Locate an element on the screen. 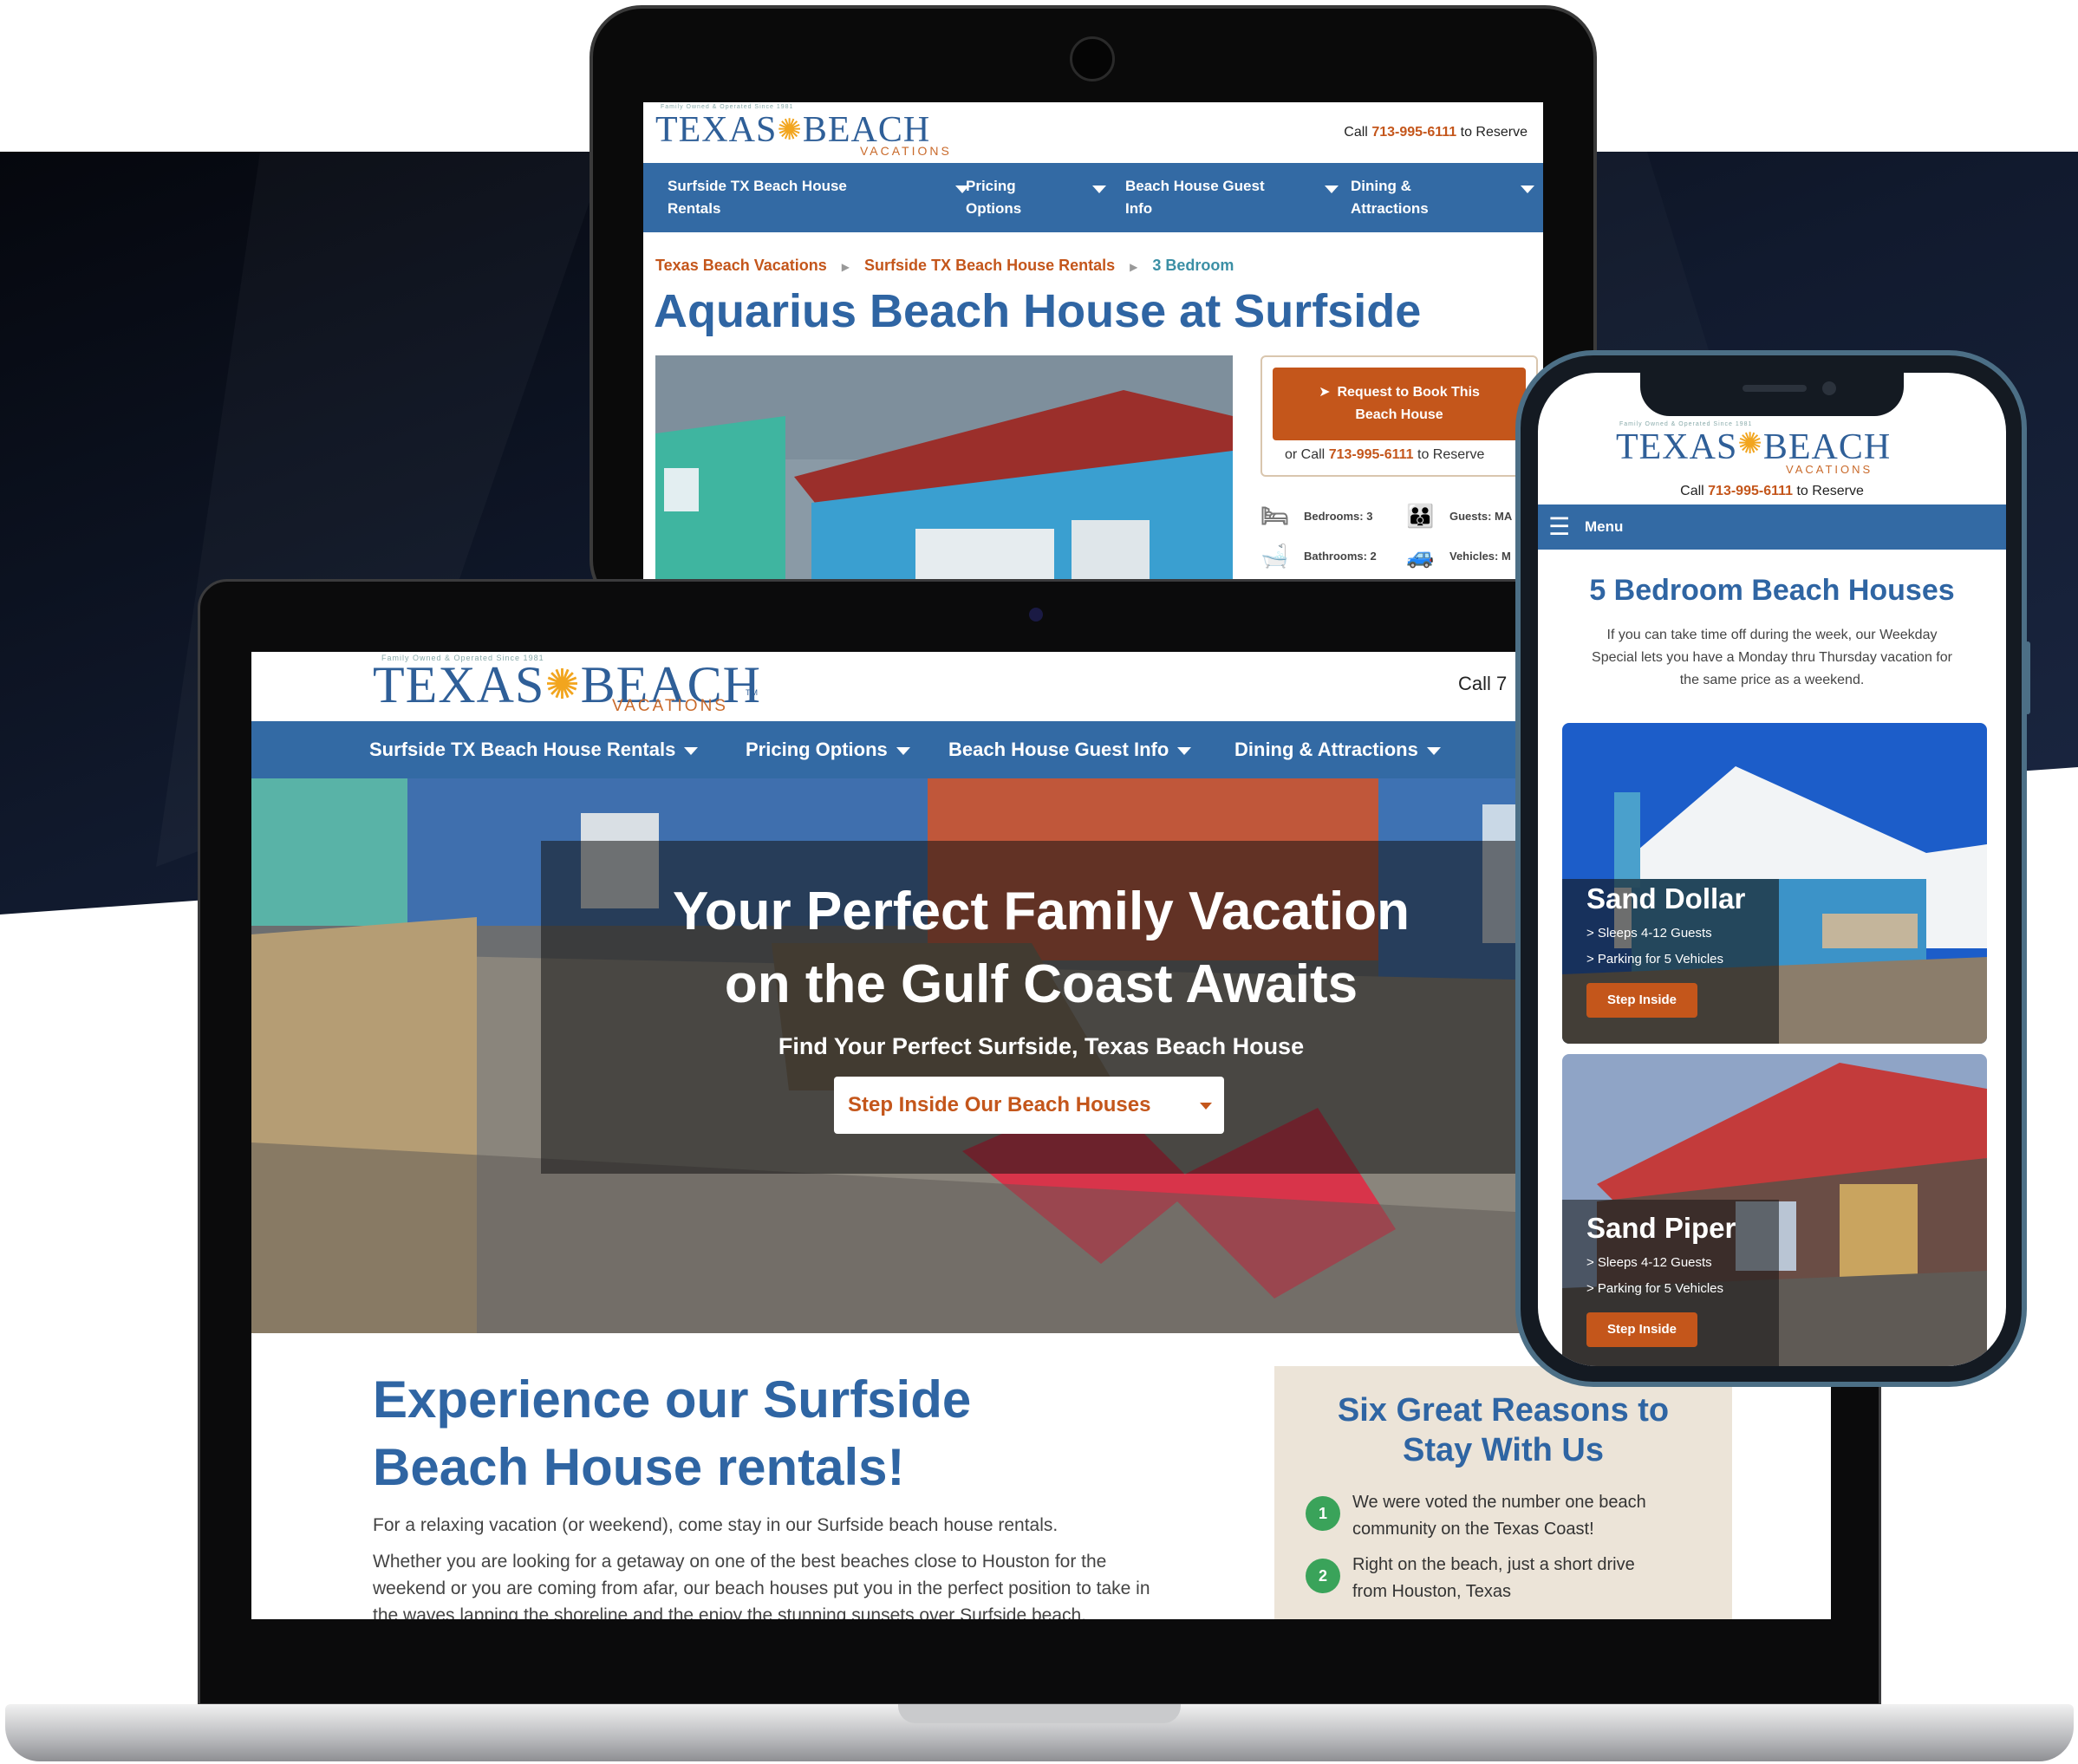 The height and width of the screenshot is (1764, 2078). laptop-base is located at coordinates (1039, 1732).